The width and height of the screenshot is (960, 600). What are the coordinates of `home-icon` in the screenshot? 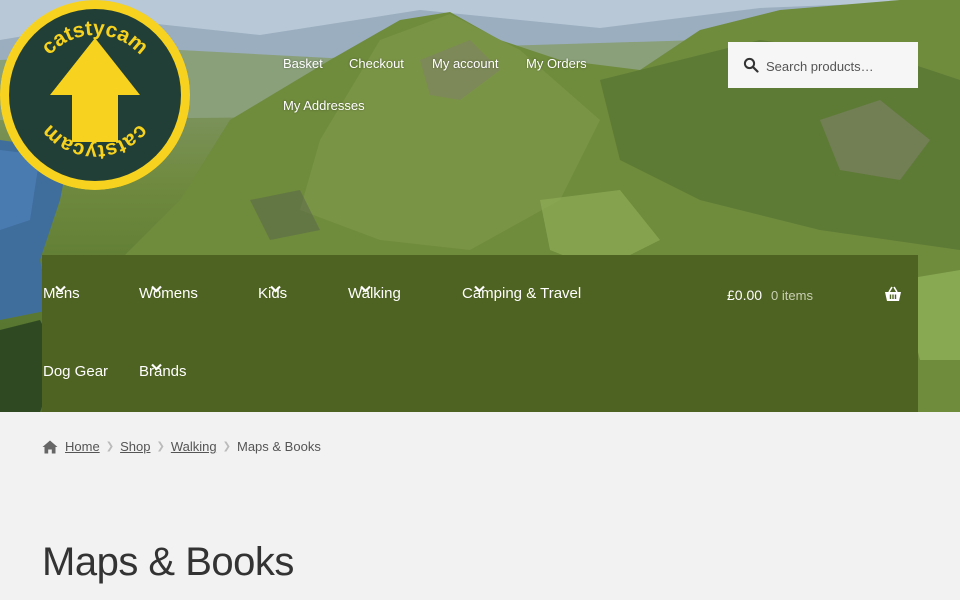 It's located at (50, 446).